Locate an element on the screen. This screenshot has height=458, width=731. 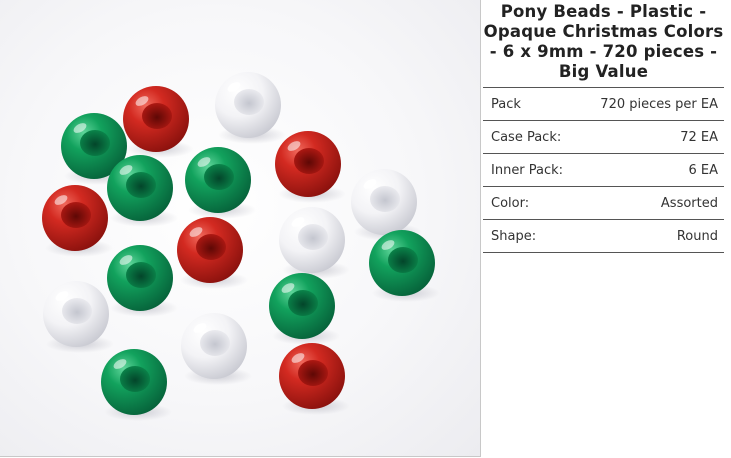
spec-row-case-pack: Case Pack: 72 EA is located at coordinates (603, 137).